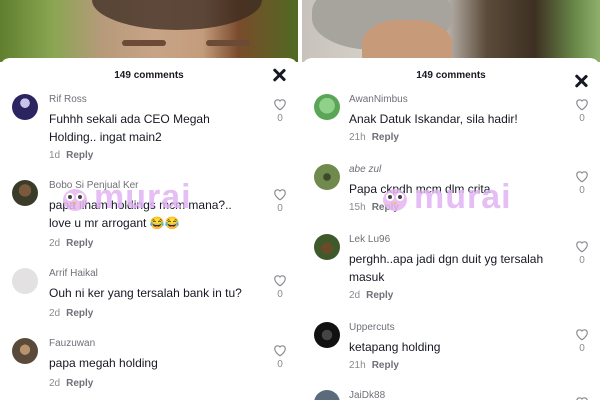 The width and height of the screenshot is (600, 400). What do you see at coordinates (420, 189) in the screenshot?
I see `comment-text: Papa ckpdh mcm dlm crita` at bounding box center [420, 189].